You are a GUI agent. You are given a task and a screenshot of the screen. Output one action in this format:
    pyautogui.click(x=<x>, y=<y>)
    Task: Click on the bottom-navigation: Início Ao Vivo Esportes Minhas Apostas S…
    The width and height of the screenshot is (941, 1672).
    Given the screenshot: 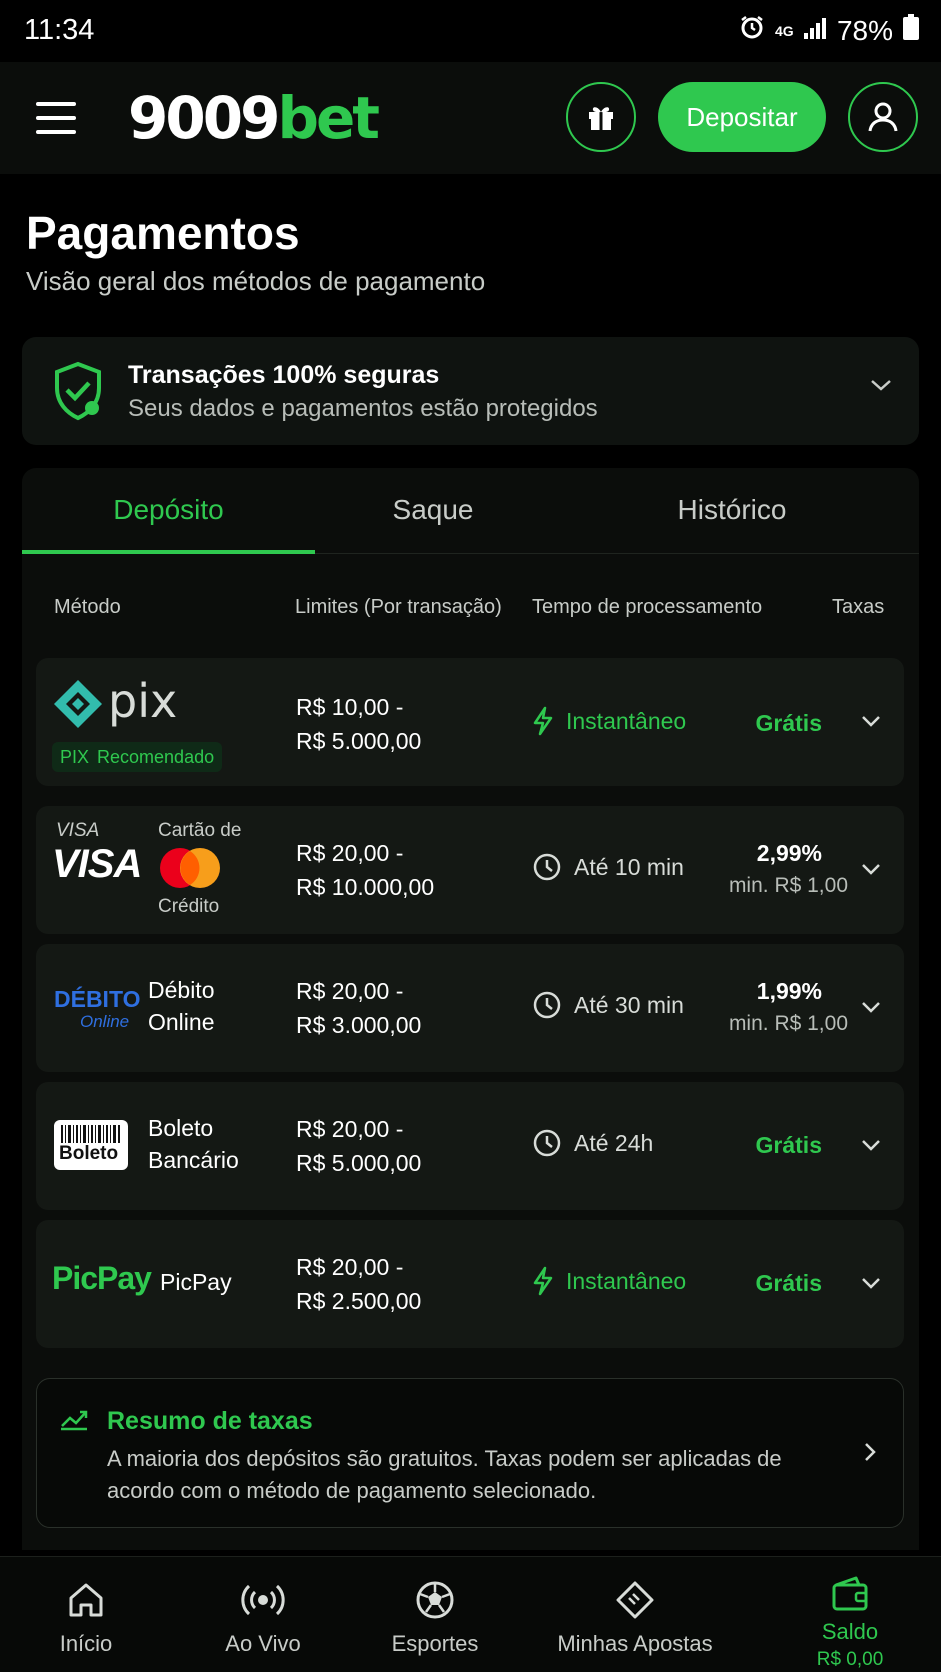 What is the action you would take?
    pyautogui.click(x=470, y=1614)
    